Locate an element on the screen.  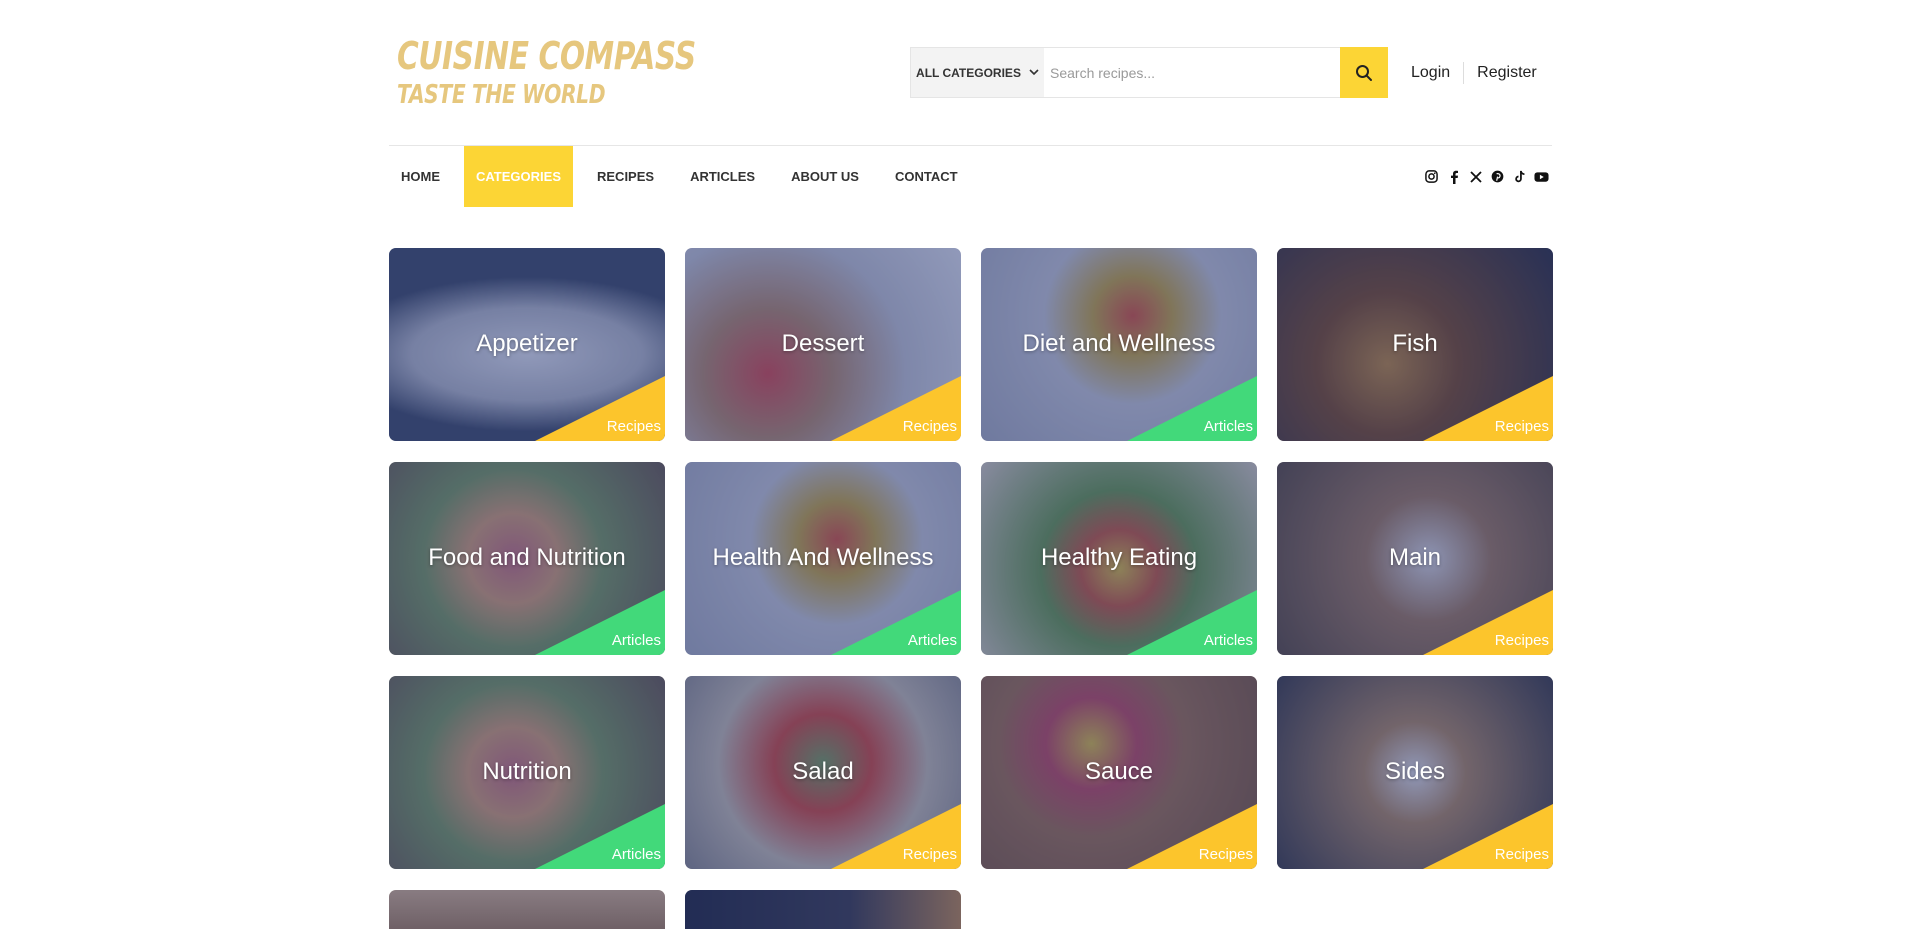
category-card: Nutrition Articles is located at coordinates (527, 772).